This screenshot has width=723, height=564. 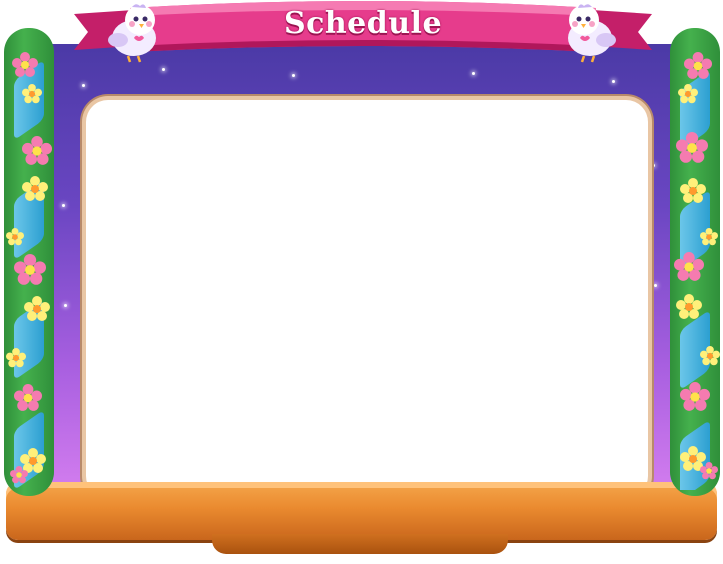 What do you see at coordinates (360, 544) in the screenshot?
I see `shelf-lip` at bounding box center [360, 544].